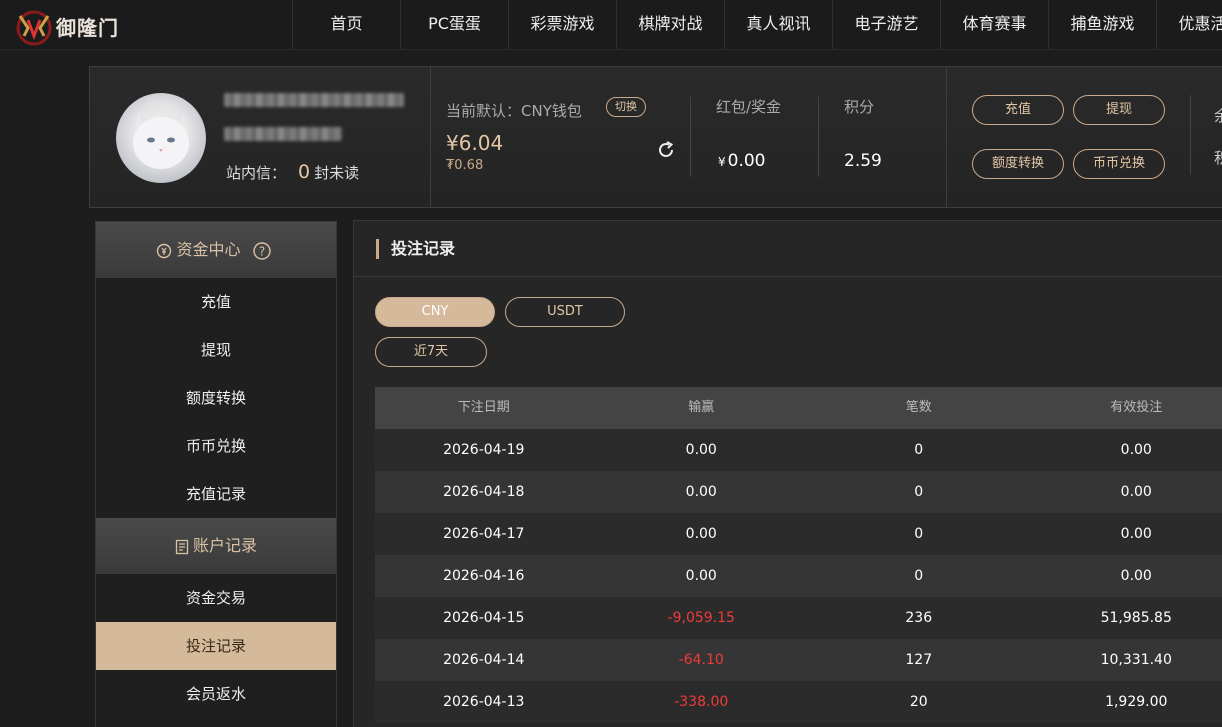 The width and height of the screenshot is (1222, 727). What do you see at coordinates (859, 107) in the screenshot?
I see `points-label: 积分` at bounding box center [859, 107].